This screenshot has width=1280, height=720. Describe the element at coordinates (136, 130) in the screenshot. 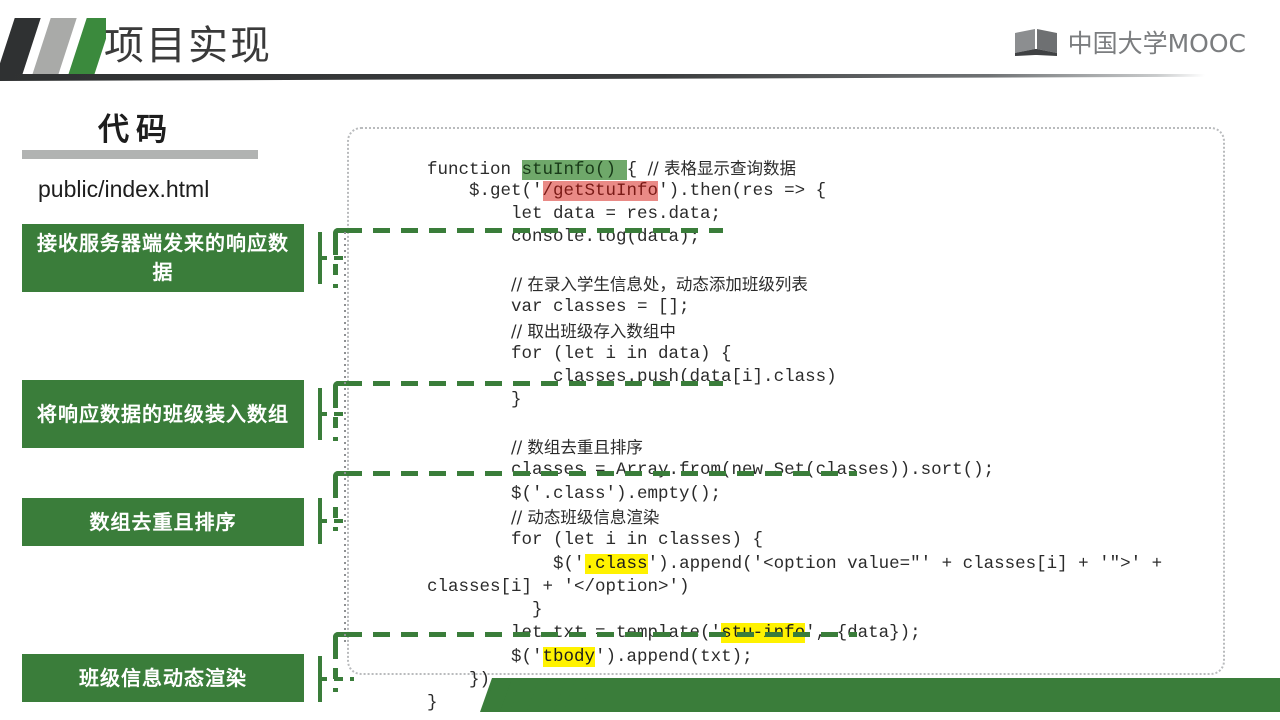

I see `section-subtitle: 代码` at that location.